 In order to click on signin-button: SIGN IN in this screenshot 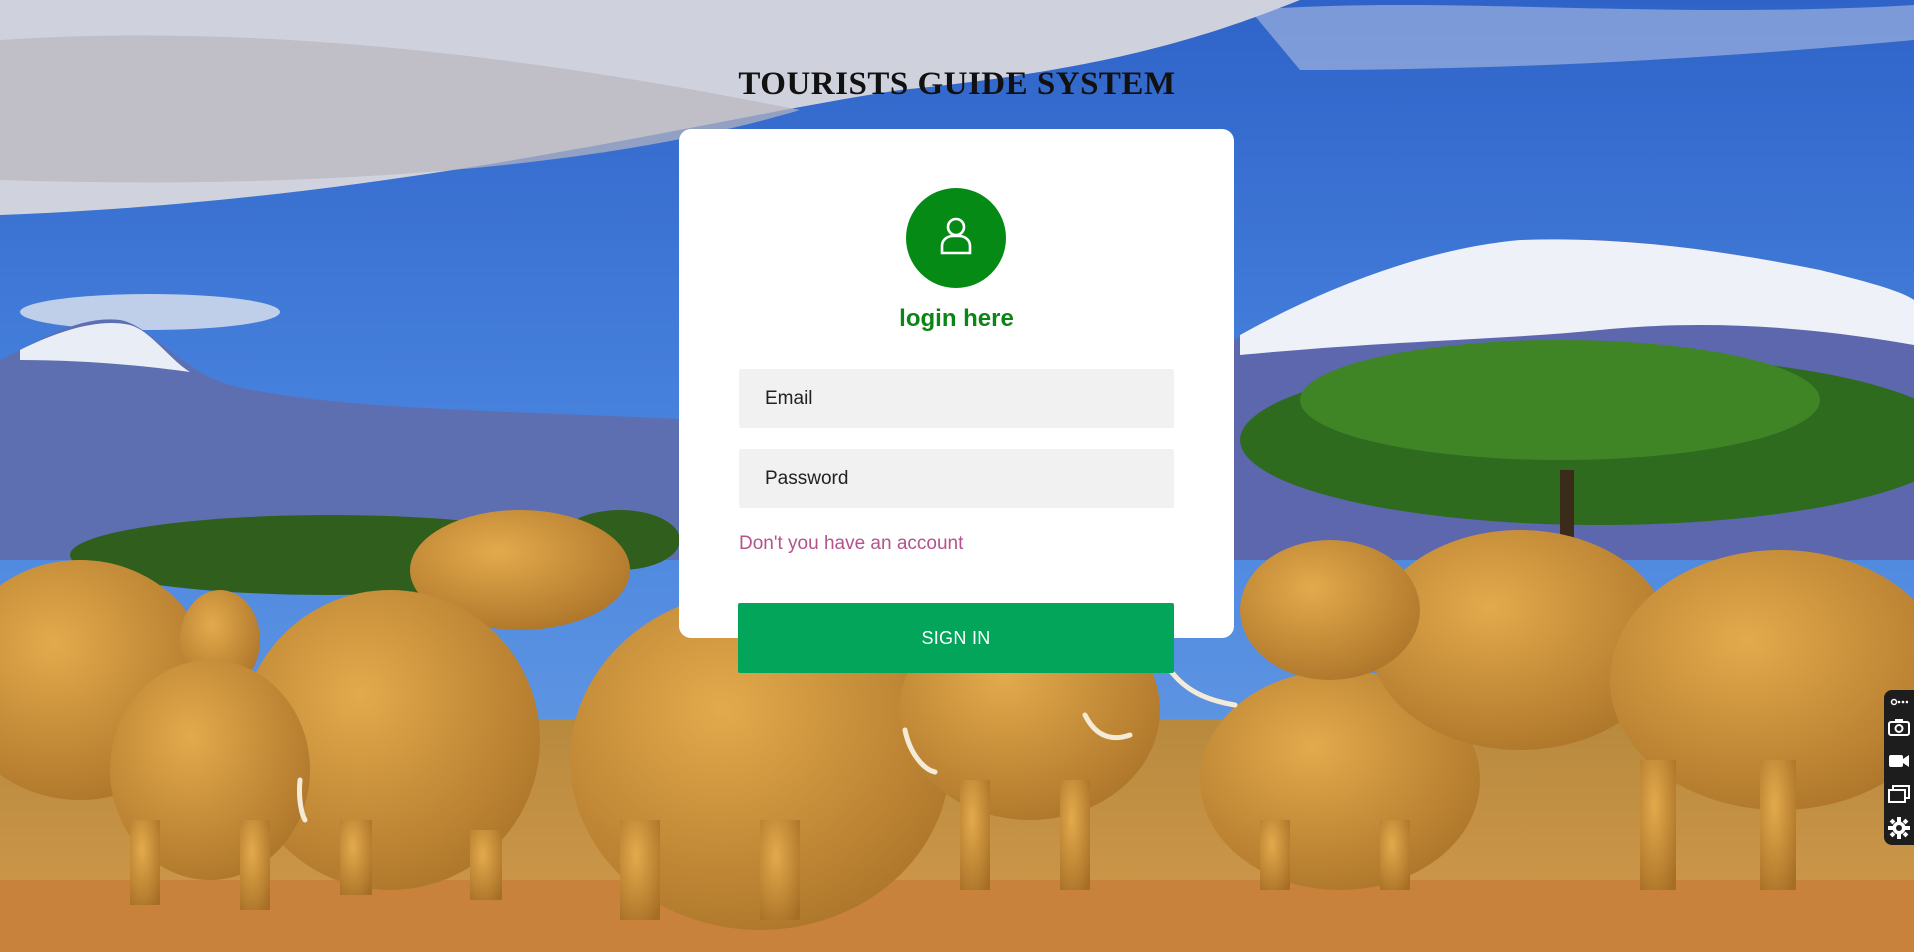, I will do `click(956, 638)`.